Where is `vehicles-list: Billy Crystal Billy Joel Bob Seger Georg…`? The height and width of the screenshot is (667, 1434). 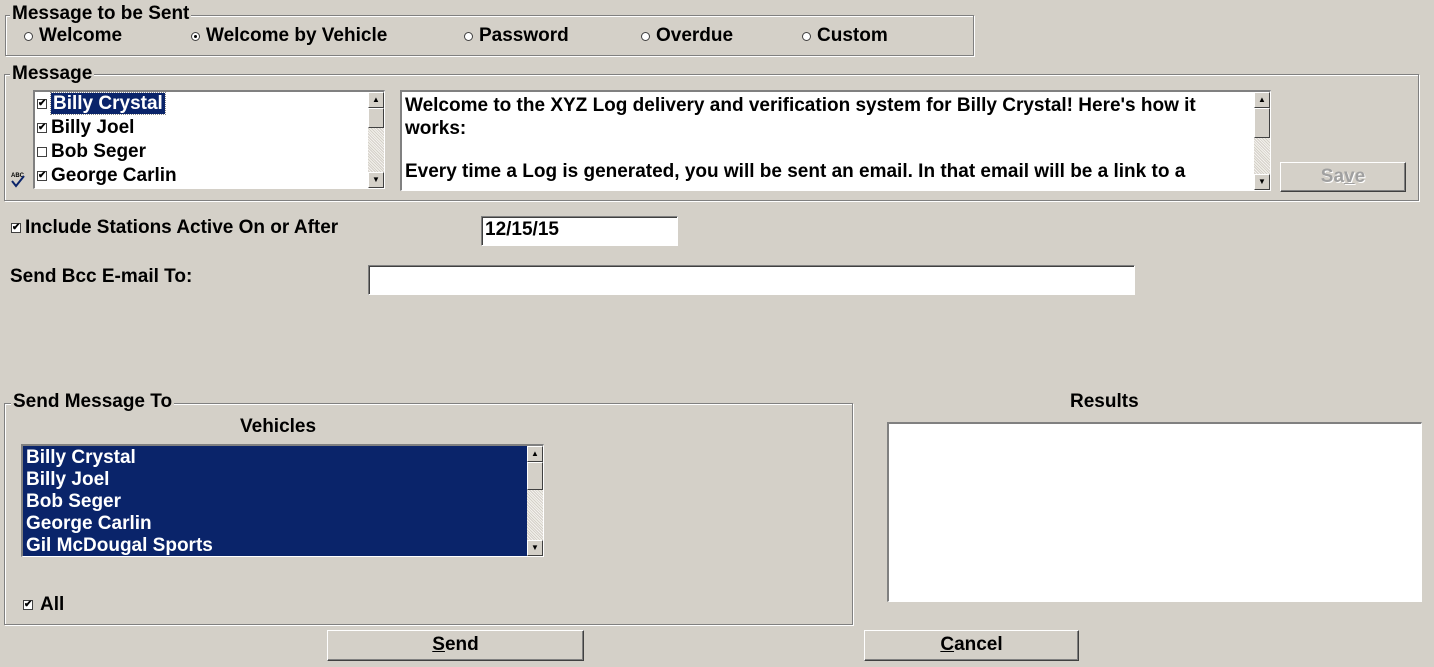
vehicles-list: Billy Crystal Billy Joel Bob Seger Georg… is located at coordinates (282, 500).